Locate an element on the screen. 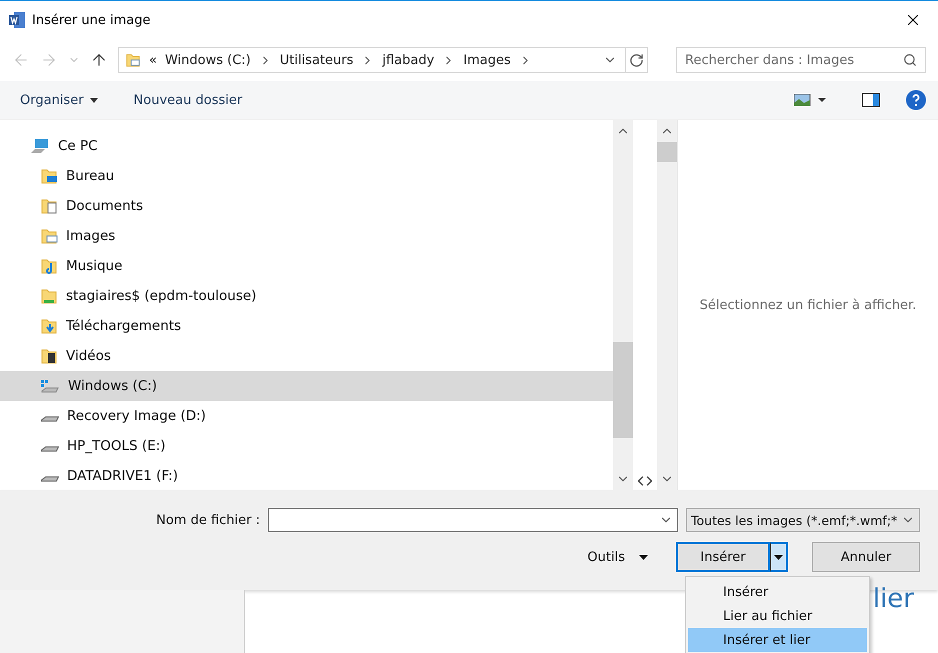 The height and width of the screenshot is (653, 938). tree-item: Musique is located at coordinates (306, 266).